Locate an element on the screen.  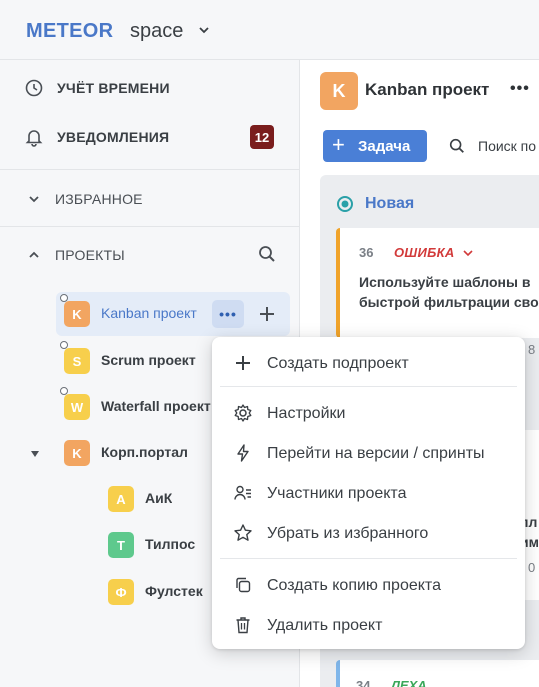
project-name: Фулстек is located at coordinates (174, 591).